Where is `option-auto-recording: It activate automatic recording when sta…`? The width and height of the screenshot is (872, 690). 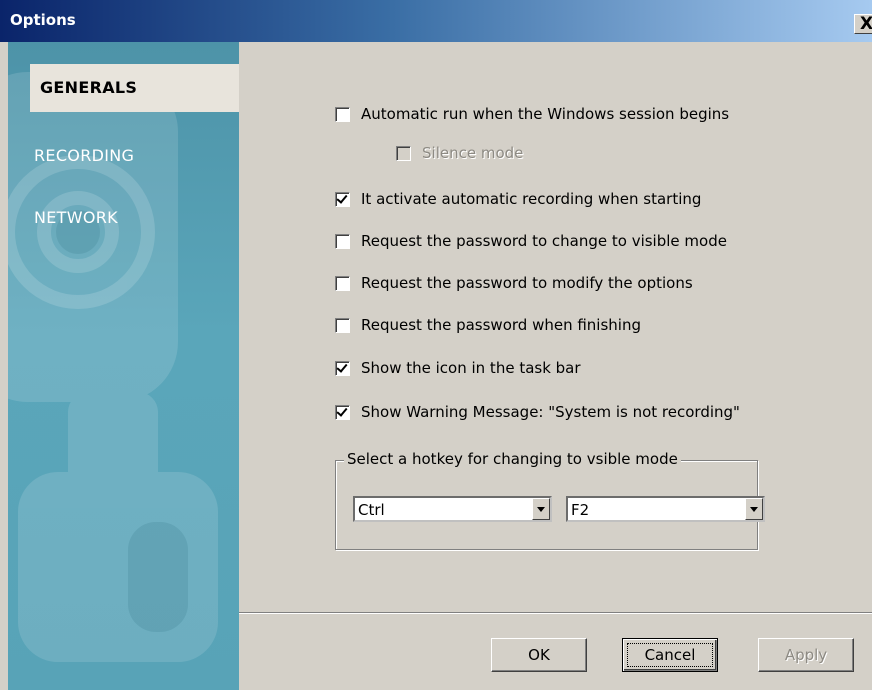 option-auto-recording: It activate automatic recording when sta… is located at coordinates (518, 199).